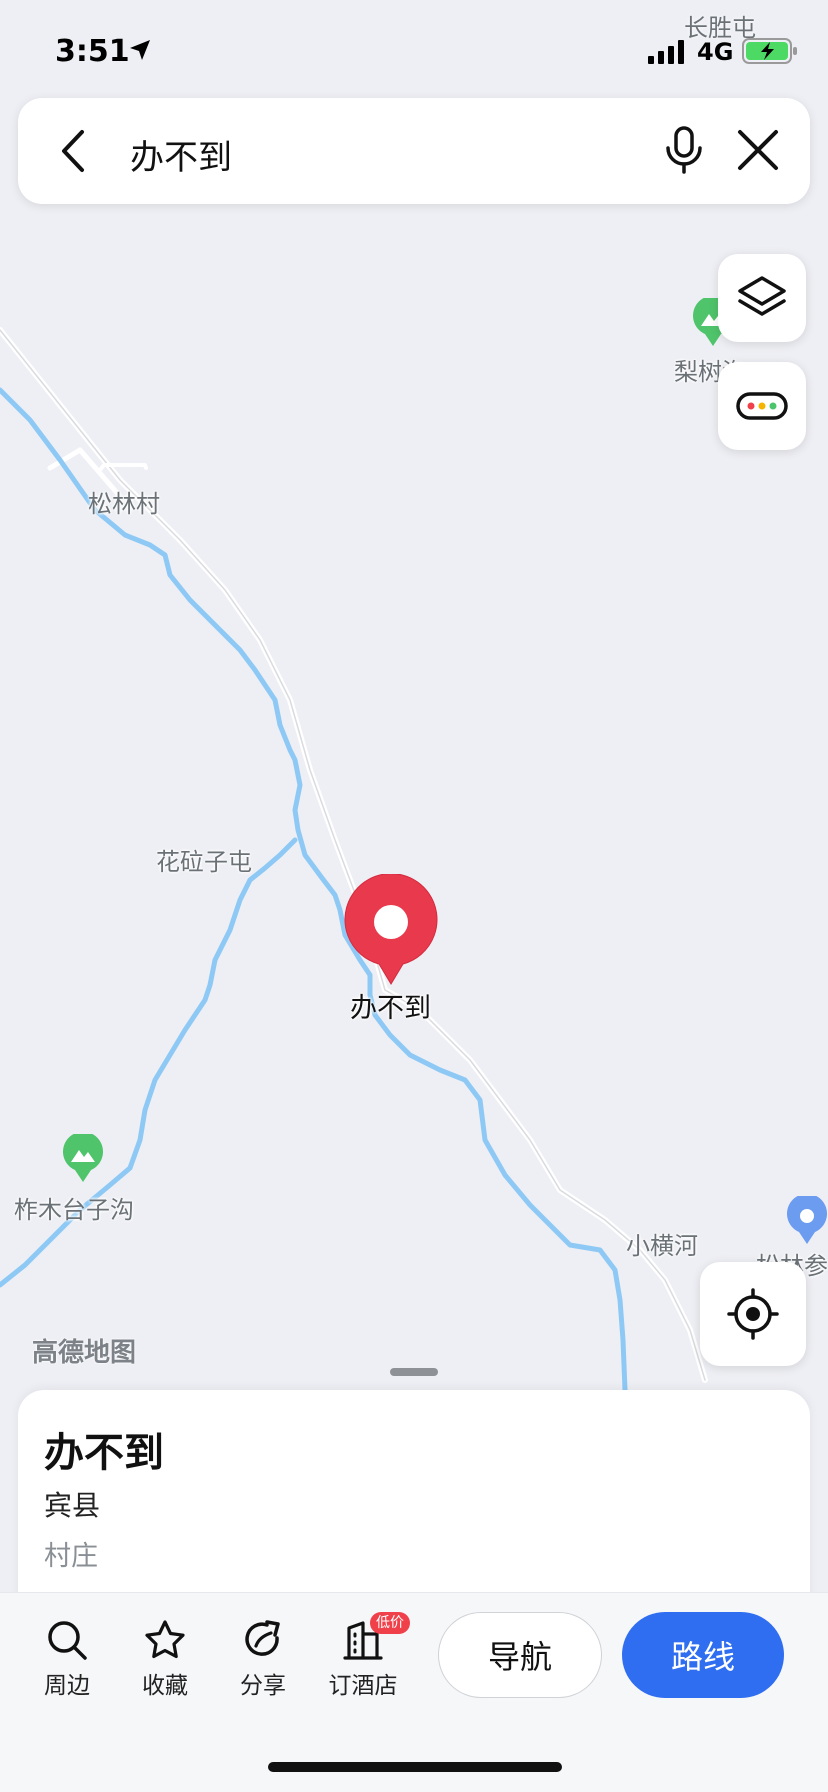 The width and height of the screenshot is (828, 1792). Describe the element at coordinates (74, 1207) in the screenshot. I see `map-label-zhamu-taizigou: 柞木台子沟` at that location.